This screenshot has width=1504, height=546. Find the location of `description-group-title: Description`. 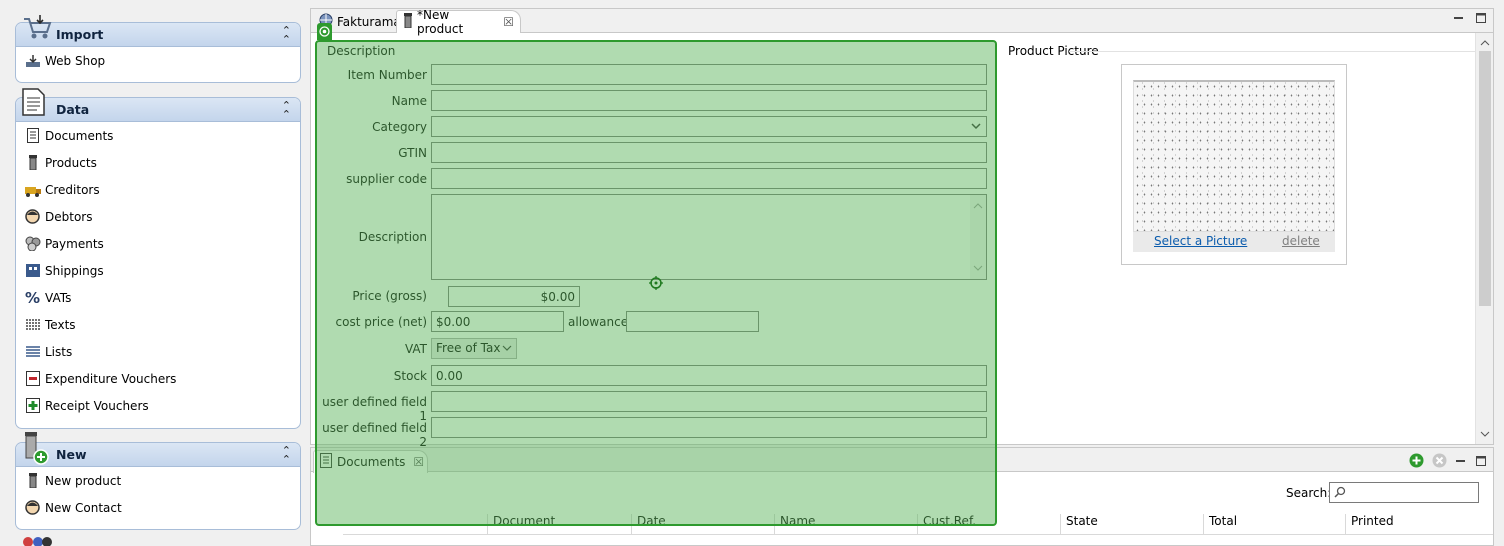

description-group-title: Description is located at coordinates (361, 51).